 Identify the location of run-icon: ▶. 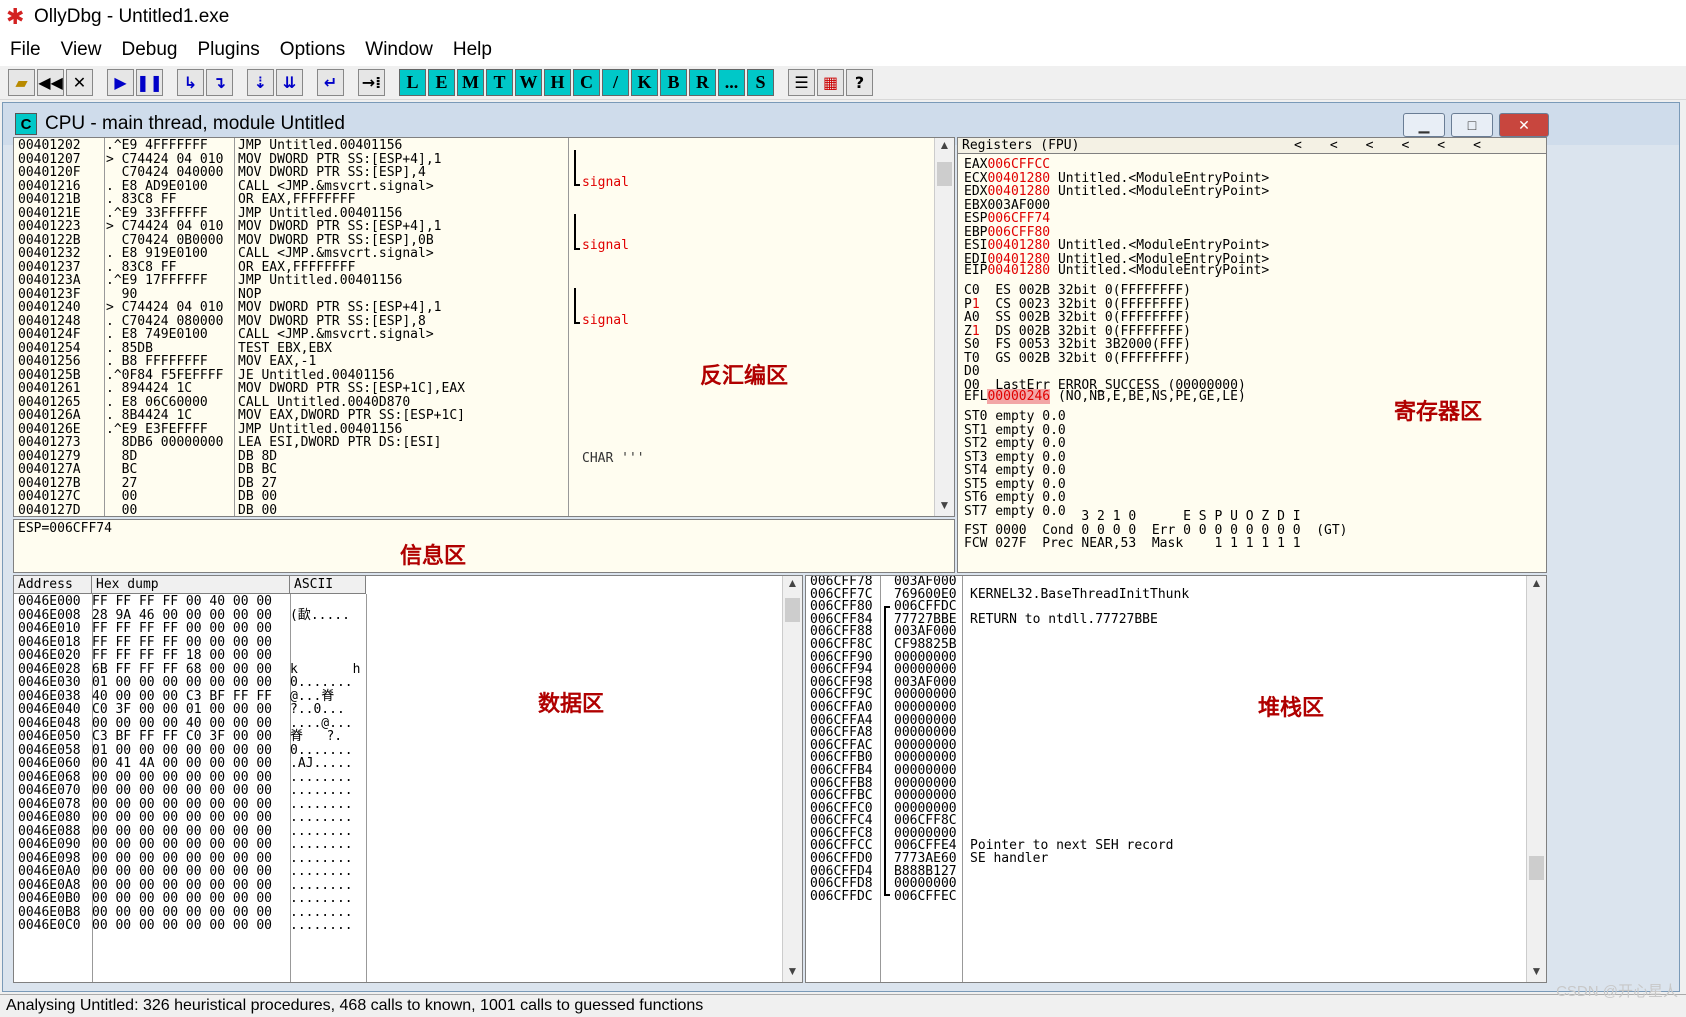
(120, 82).